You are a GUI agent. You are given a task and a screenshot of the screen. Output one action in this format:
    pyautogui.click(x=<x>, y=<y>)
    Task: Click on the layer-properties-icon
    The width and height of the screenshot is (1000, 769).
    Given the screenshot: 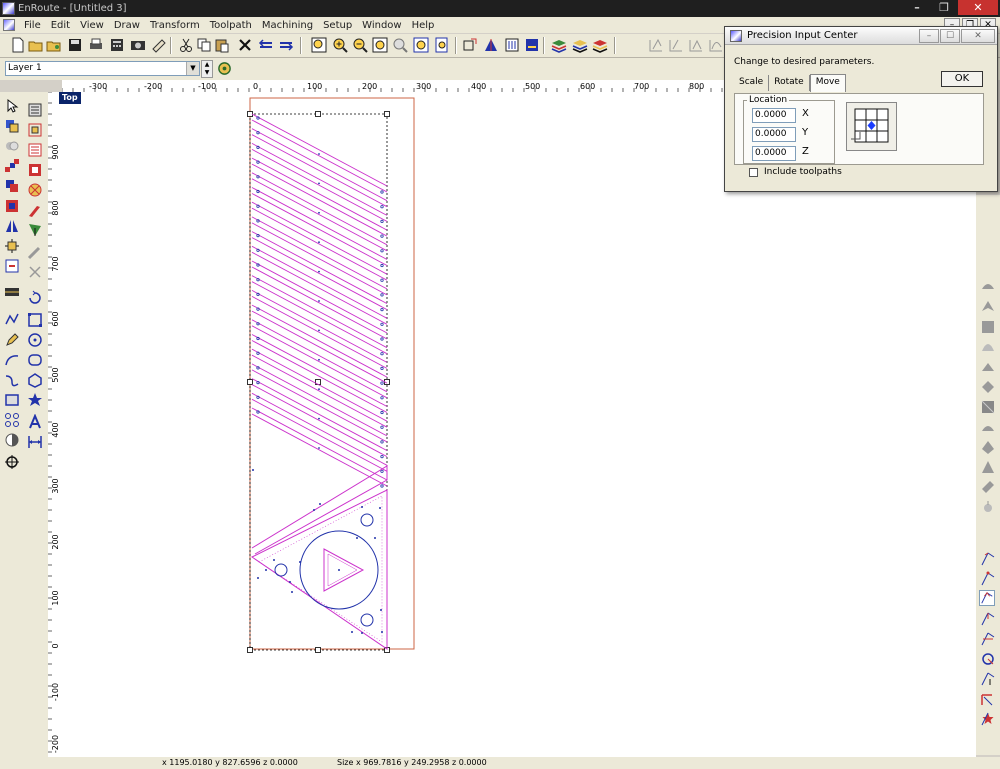 What is the action you would take?
    pyautogui.click(x=224, y=68)
    